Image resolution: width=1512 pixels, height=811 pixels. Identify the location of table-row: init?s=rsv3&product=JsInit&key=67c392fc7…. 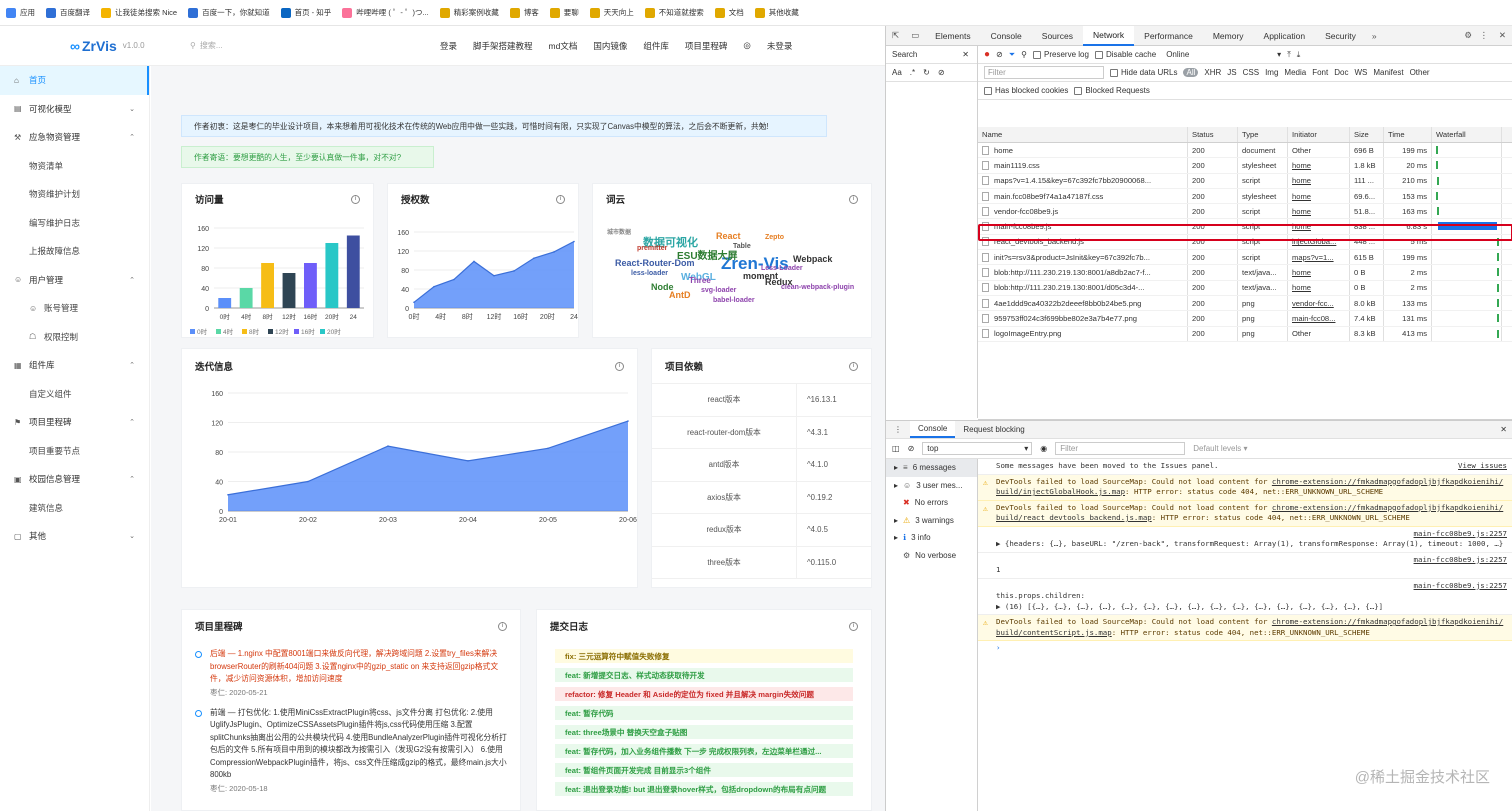
(1245, 258).